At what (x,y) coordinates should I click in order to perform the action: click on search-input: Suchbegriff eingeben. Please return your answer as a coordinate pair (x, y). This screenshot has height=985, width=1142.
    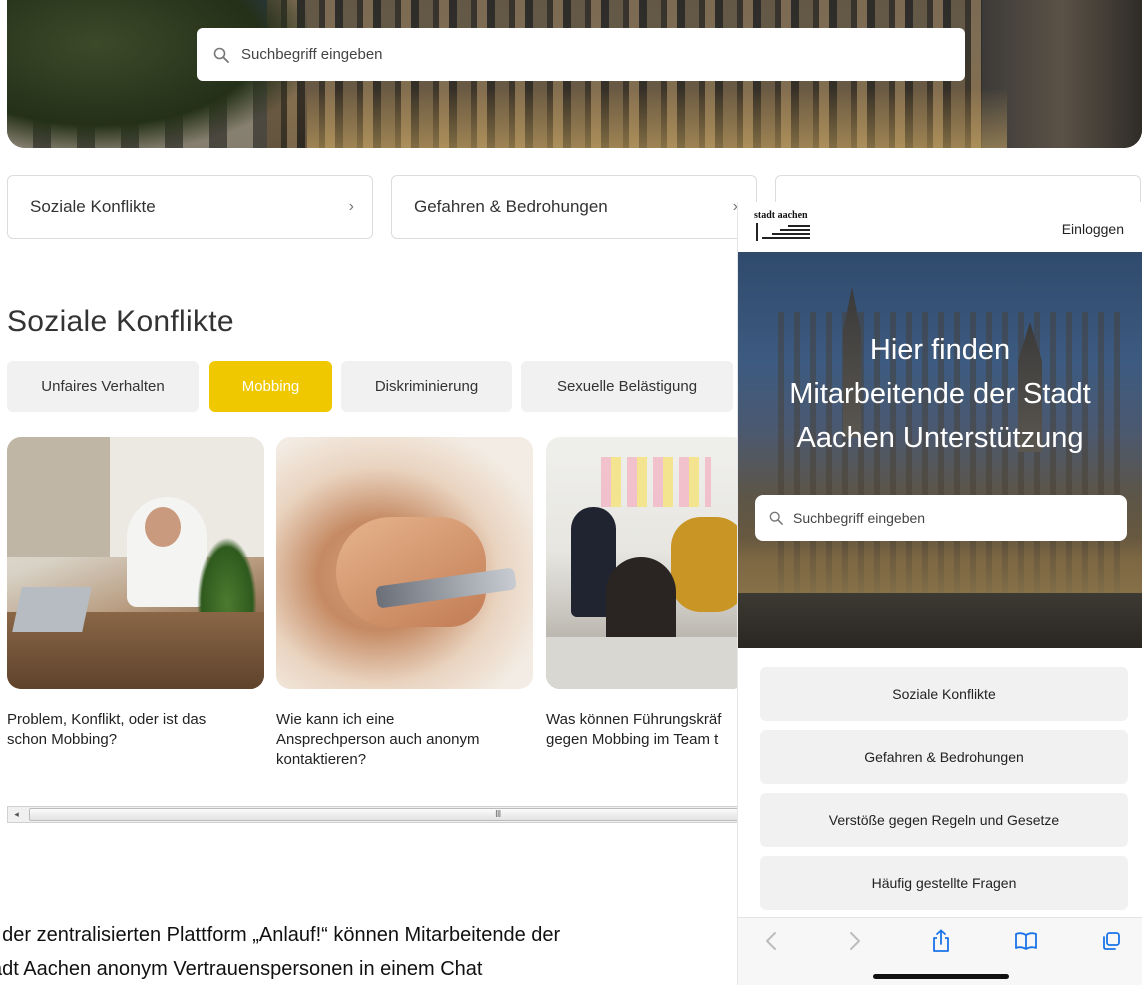
    Looking at the image, I should click on (581, 54).